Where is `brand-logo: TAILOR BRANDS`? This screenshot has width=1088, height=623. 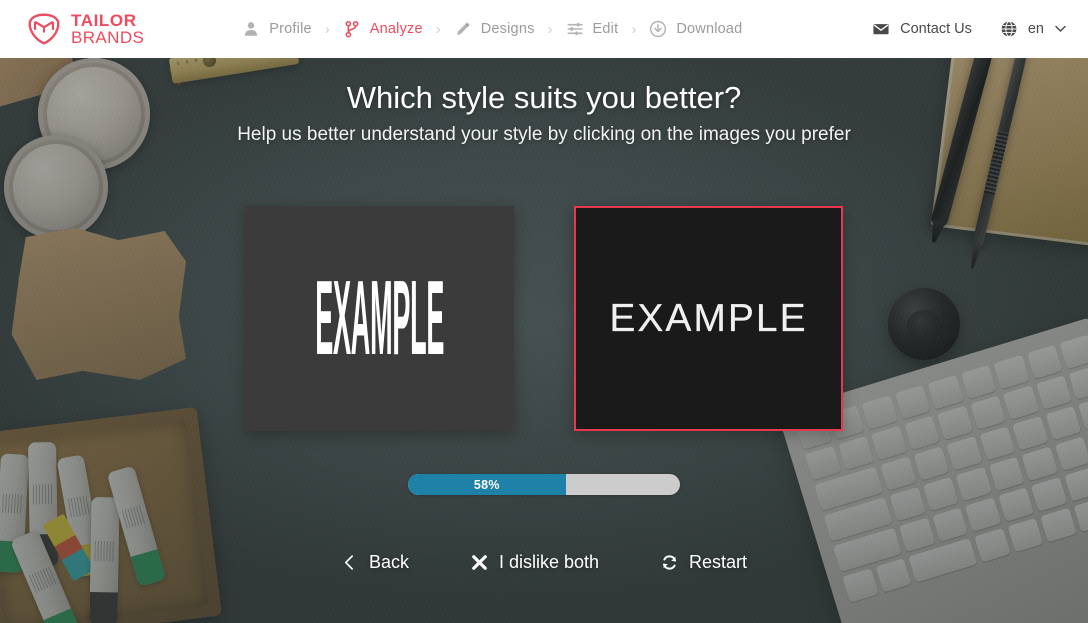 brand-logo: TAILOR BRANDS is located at coordinates (85, 29).